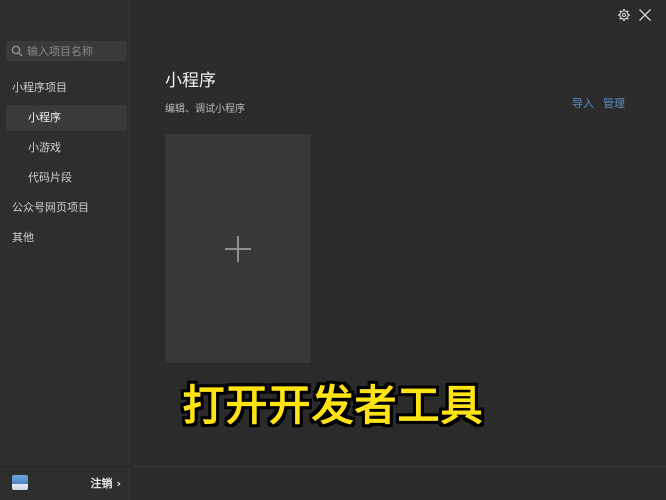  Describe the element at coordinates (69, 88) in the screenshot. I see `sidebar-group-miniprogram-project: 小程序项目` at that location.